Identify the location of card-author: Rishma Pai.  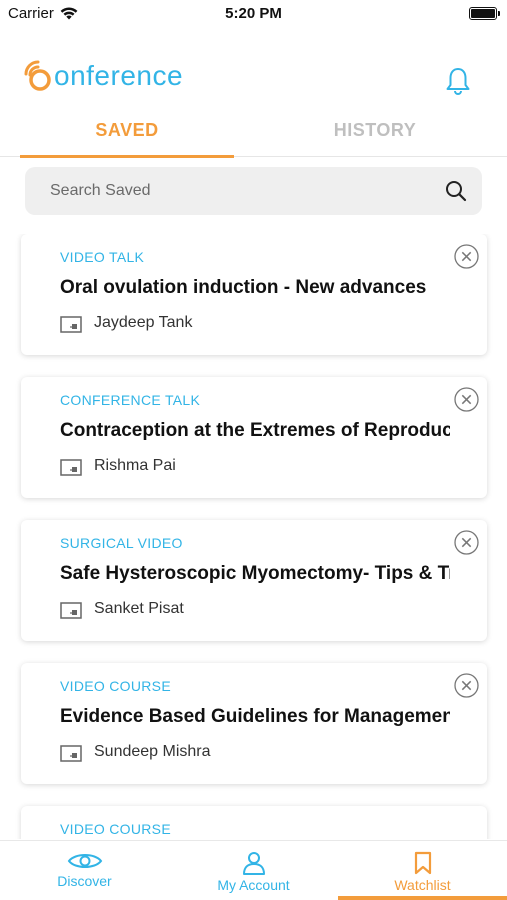
(135, 465).